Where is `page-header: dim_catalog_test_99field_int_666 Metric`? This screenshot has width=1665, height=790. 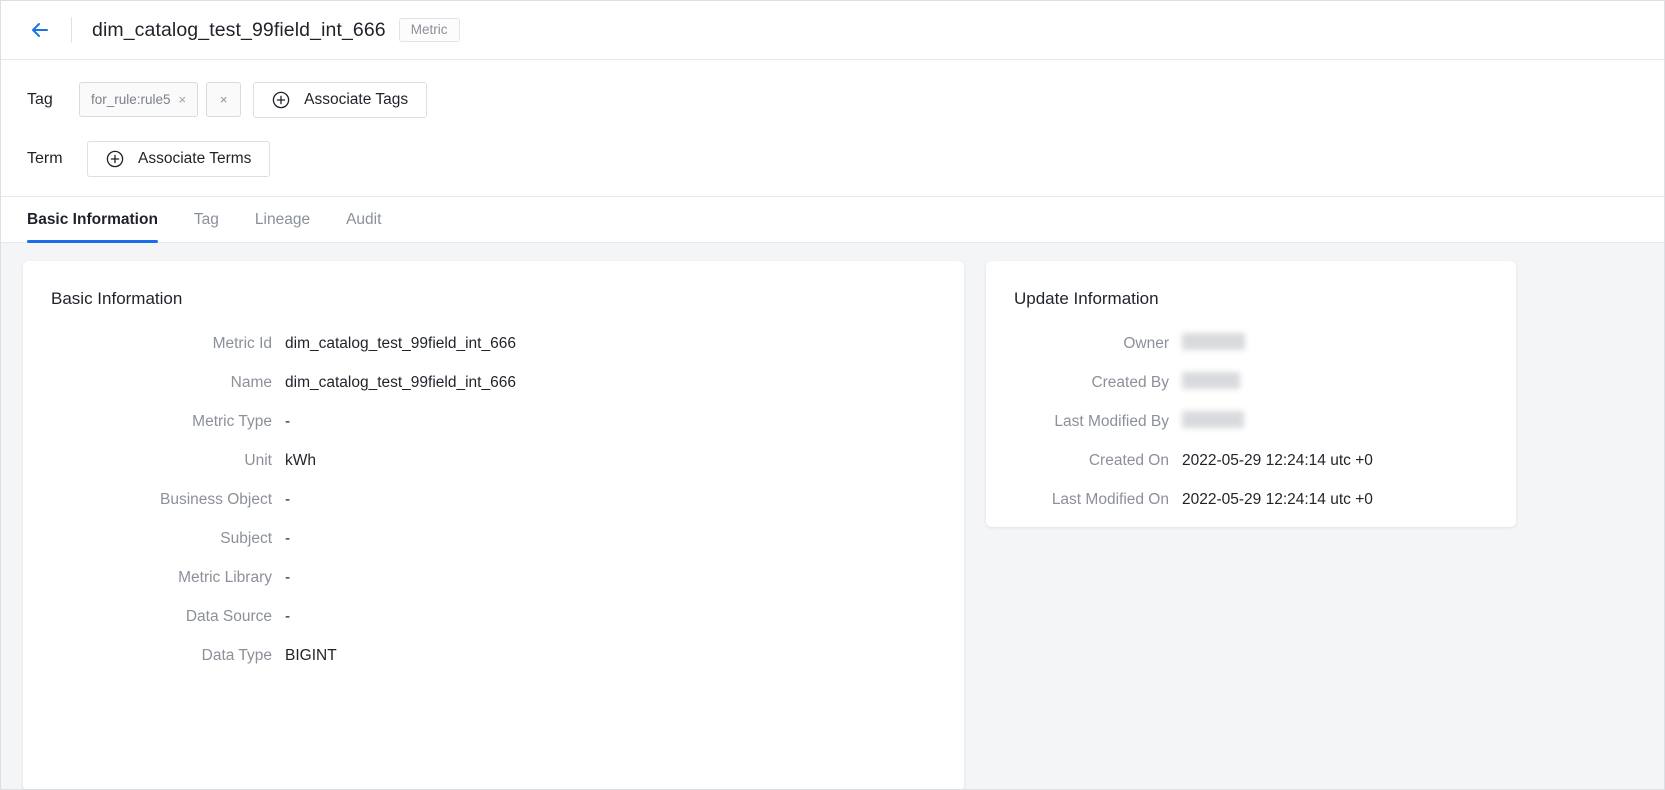 page-header: dim_catalog_test_99field_int_666 Metric is located at coordinates (832, 30).